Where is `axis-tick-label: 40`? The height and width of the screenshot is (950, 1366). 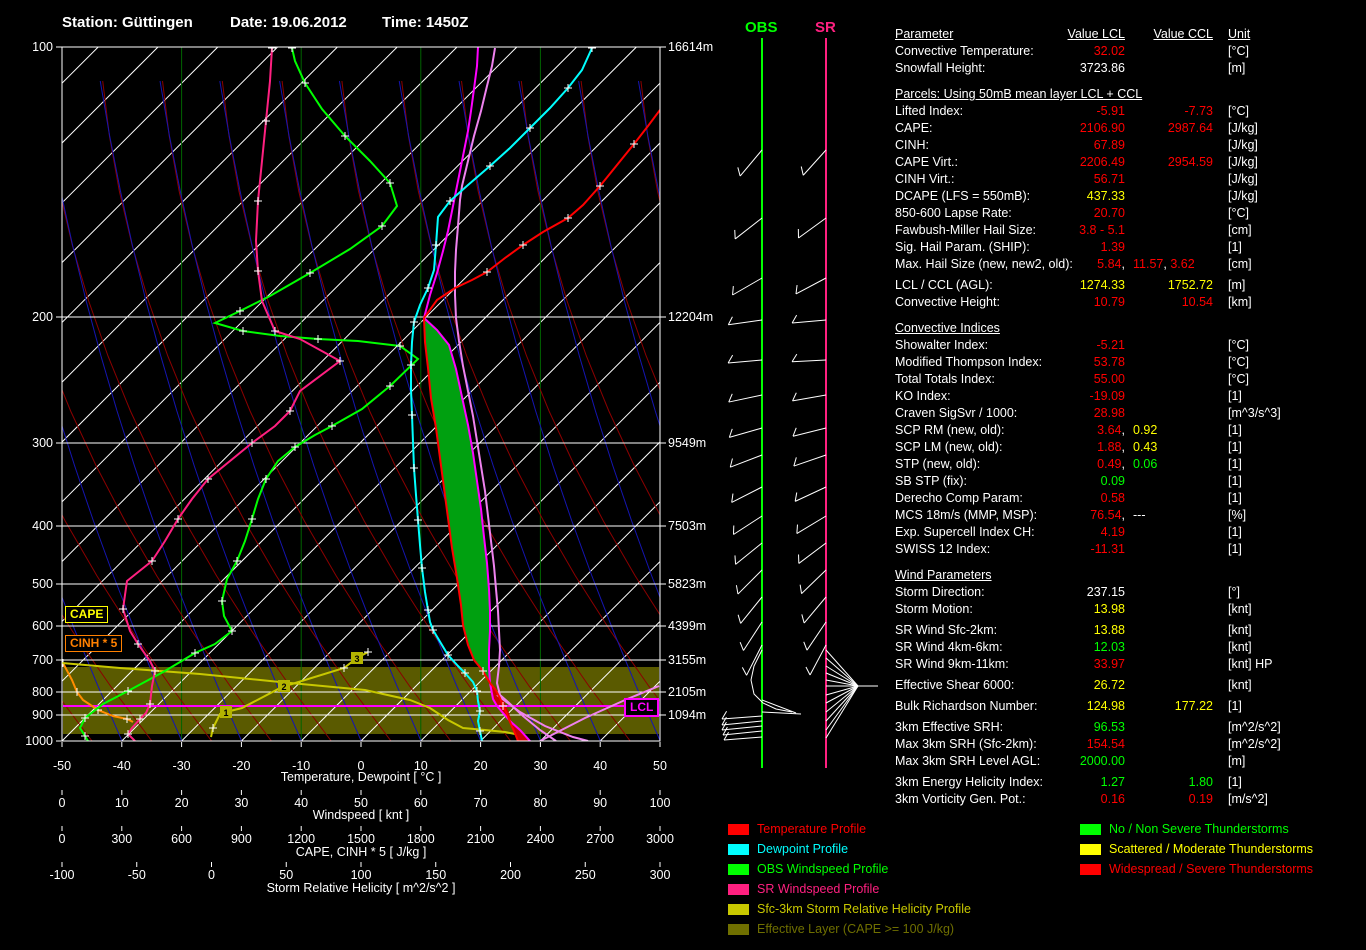 axis-tick-label: 40 is located at coordinates (600, 766).